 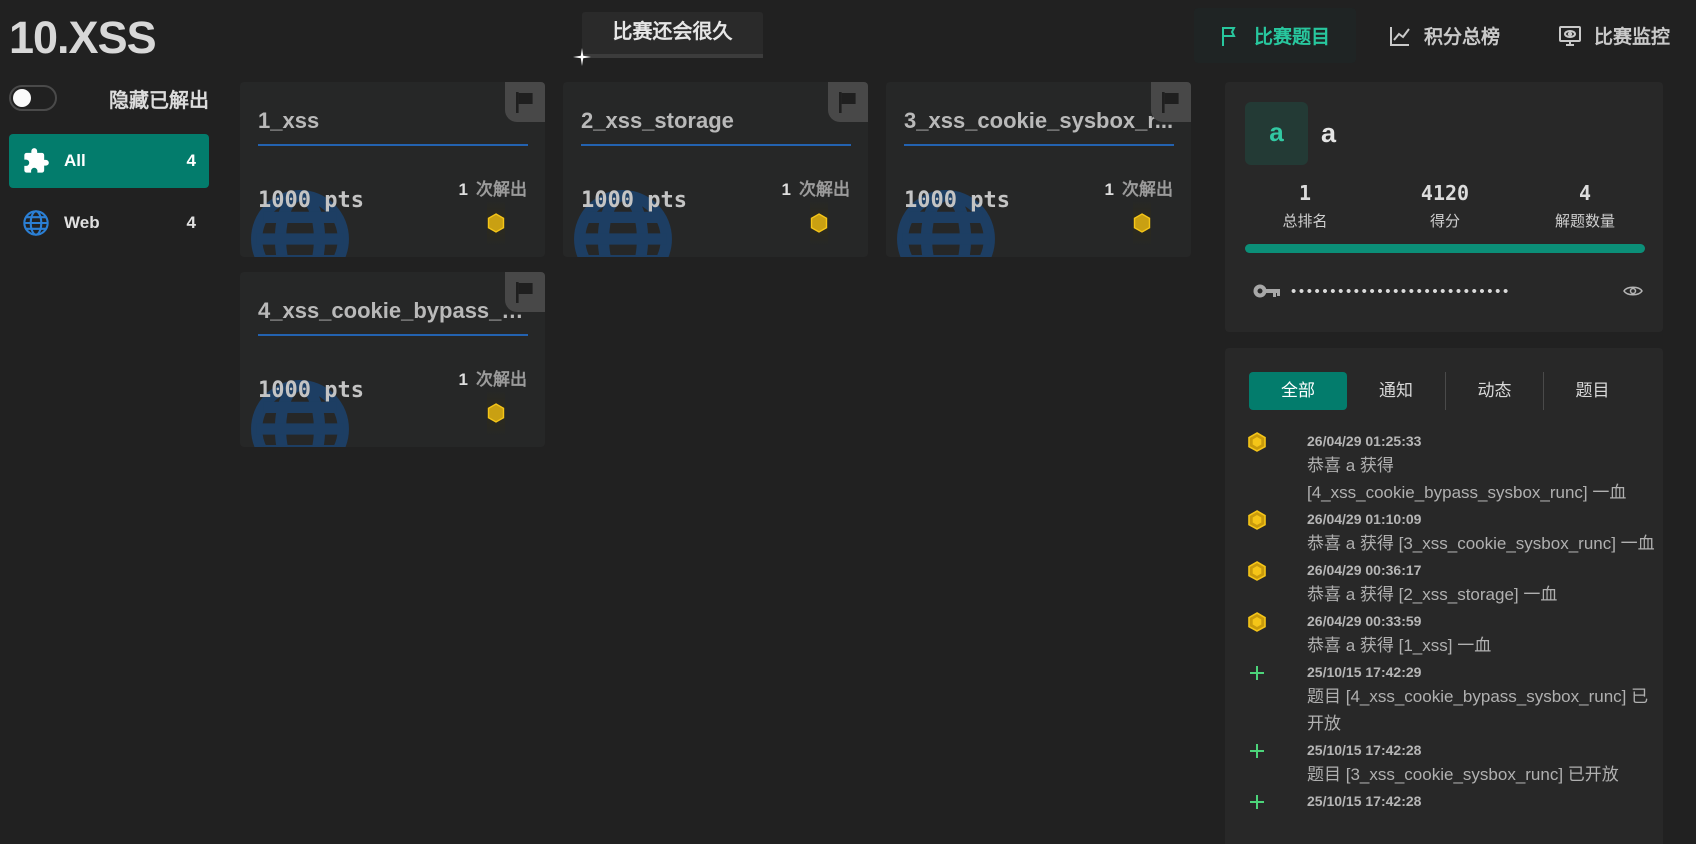 What do you see at coordinates (1396, 391) in the screenshot?
I see `feed-tab-notices: 通知` at bounding box center [1396, 391].